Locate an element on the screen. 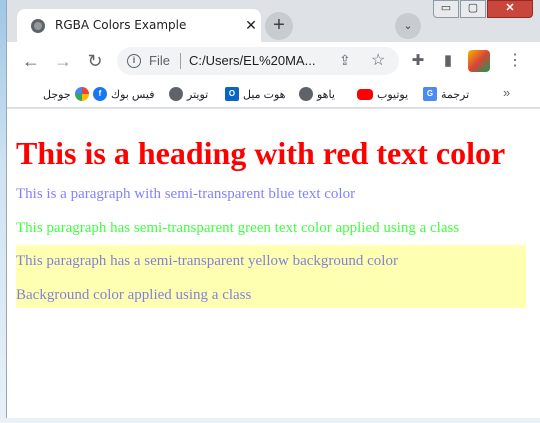 The width and height of the screenshot is (540, 423). minimize-button: ▭ is located at coordinates (446, 9).